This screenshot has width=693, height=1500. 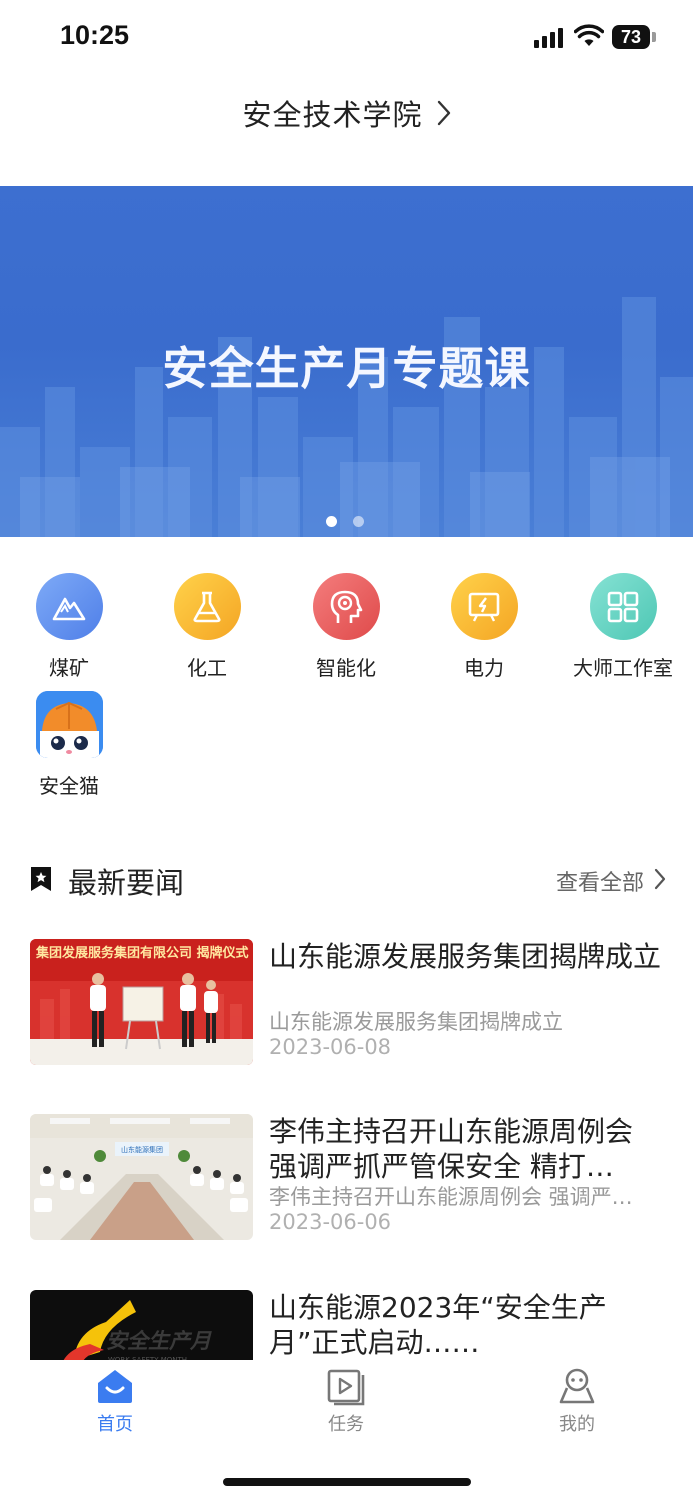 I want to click on carousel-dot-active, so click(x=331, y=521).